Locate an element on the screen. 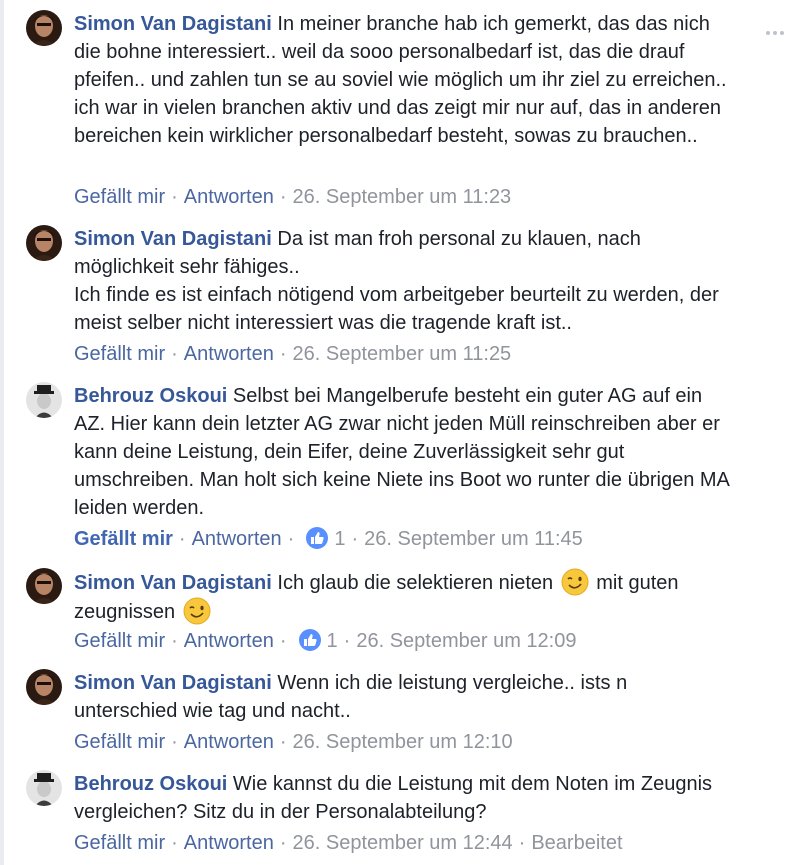 This screenshot has width=797, height=865. comment-timestamp: 26. September um 12:09 is located at coordinates (466, 641).